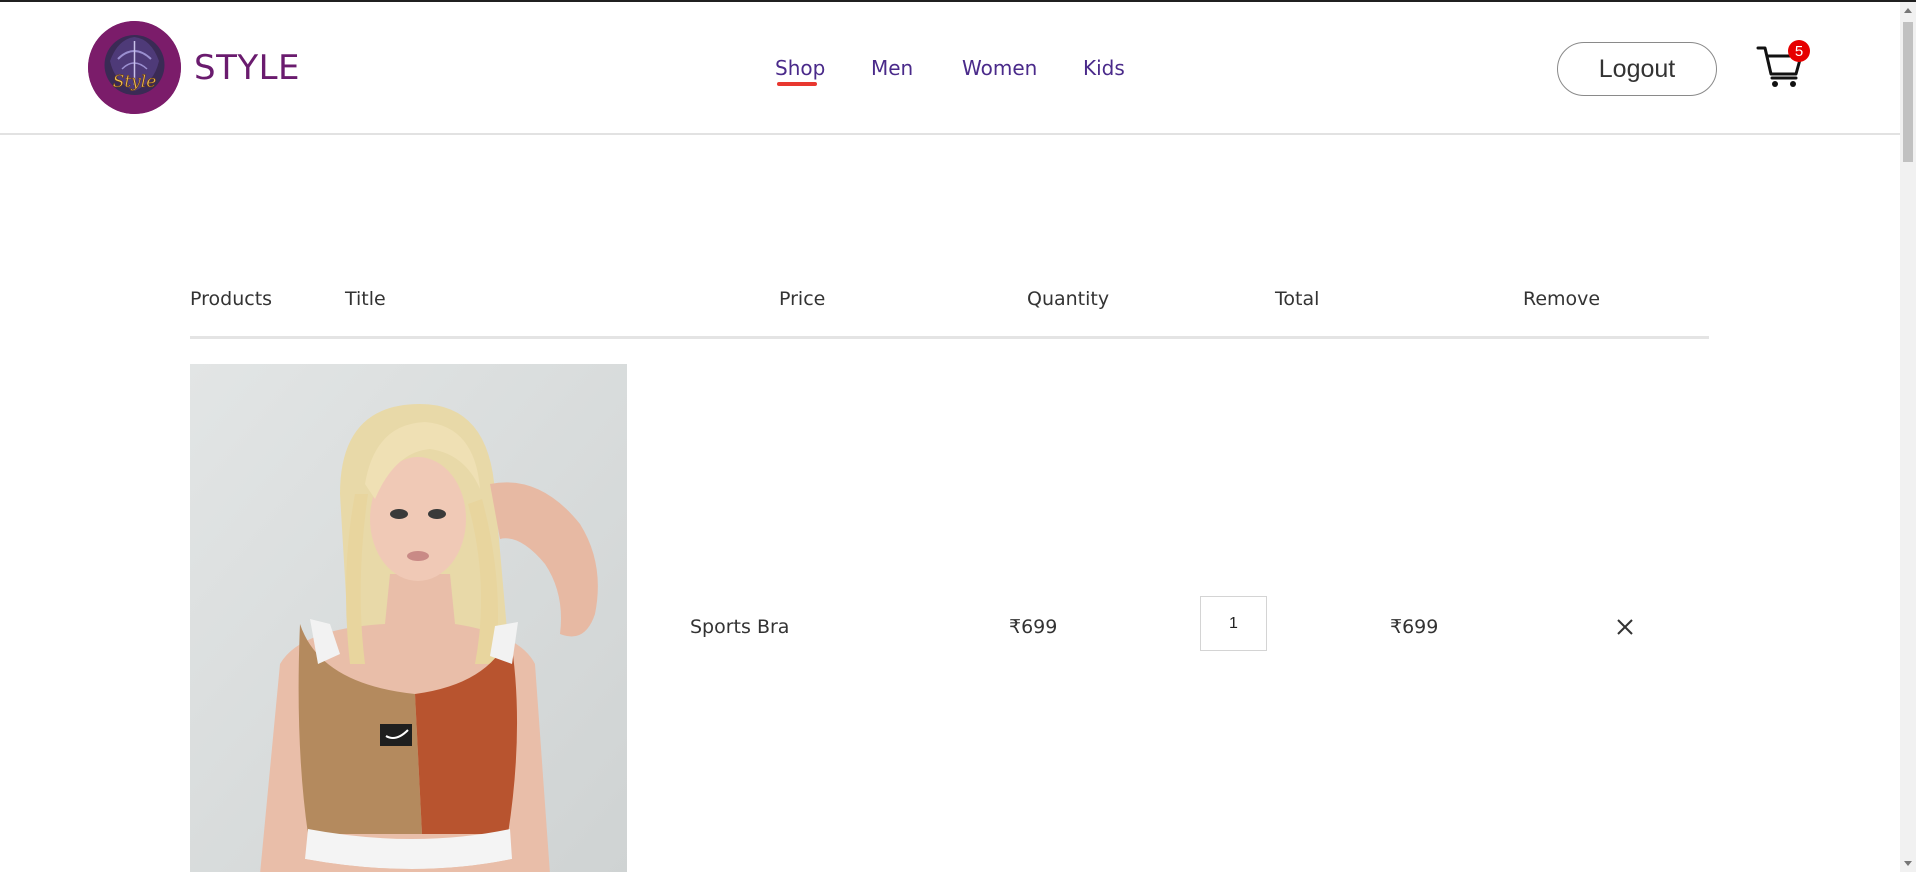 The height and width of the screenshot is (872, 1916). Describe the element at coordinates (1562, 299) in the screenshot. I see `column-header-remove: Remove` at that location.